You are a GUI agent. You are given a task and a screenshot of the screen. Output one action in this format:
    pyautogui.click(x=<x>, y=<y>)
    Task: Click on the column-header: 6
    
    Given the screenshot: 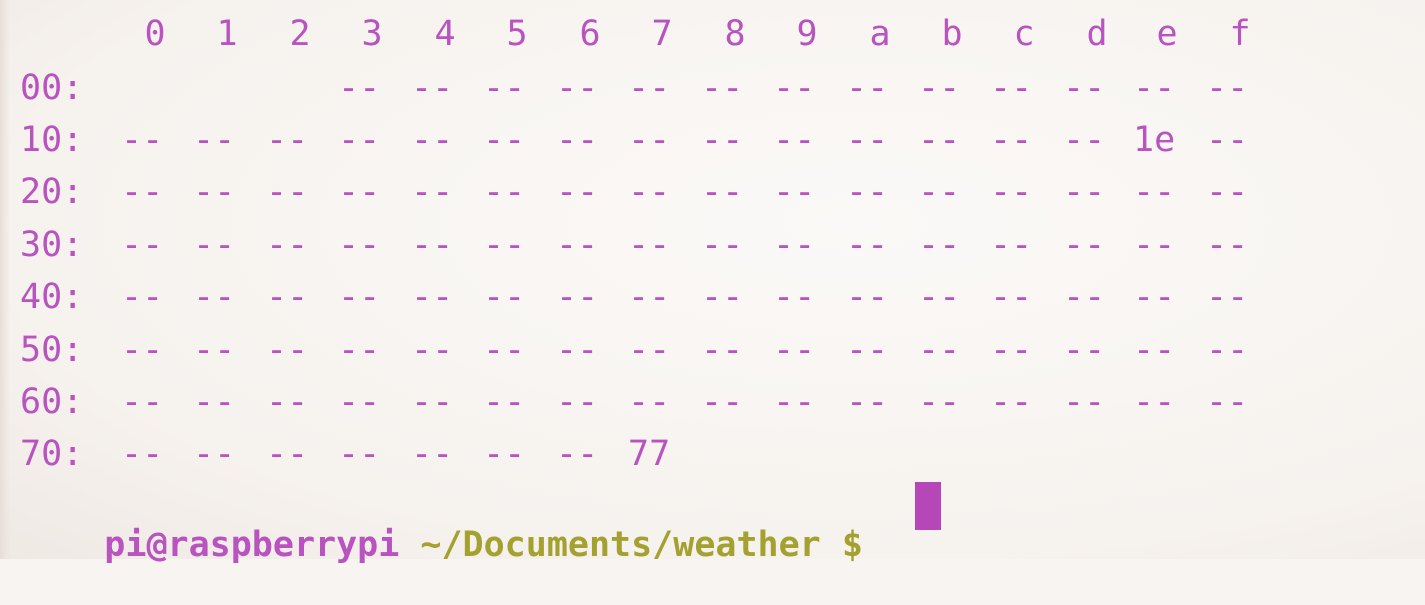 What is the action you would take?
    pyautogui.click(x=590, y=34)
    